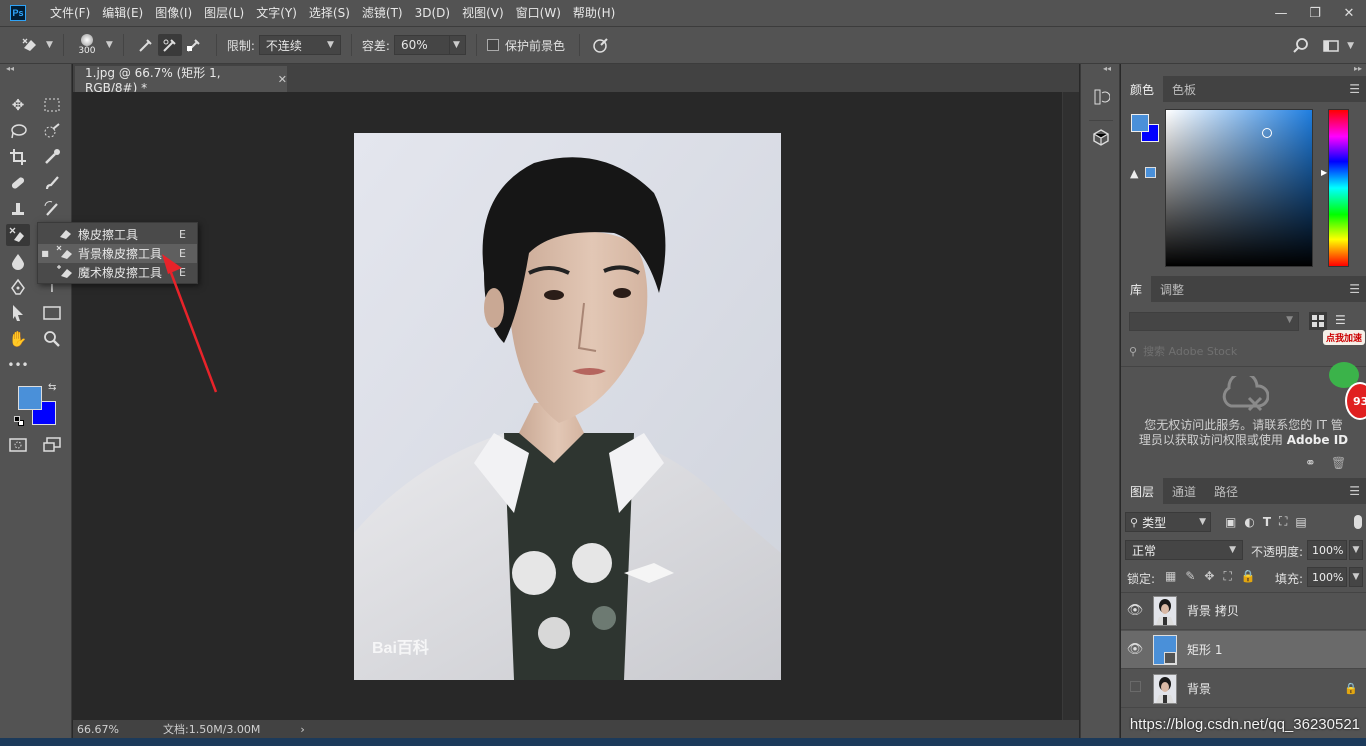 The width and height of the screenshot is (1366, 746). What do you see at coordinates (1315, 13) in the screenshot?
I see `restore-button: ❐` at bounding box center [1315, 13].